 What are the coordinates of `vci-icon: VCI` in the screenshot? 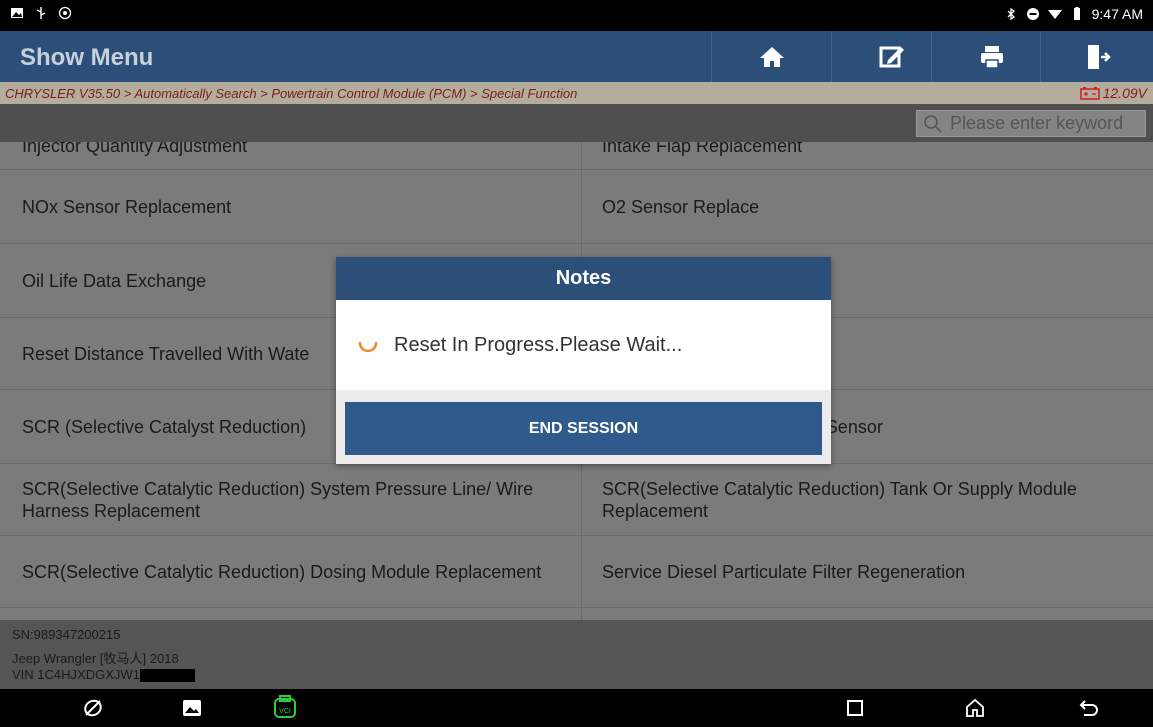 It's located at (285, 706).